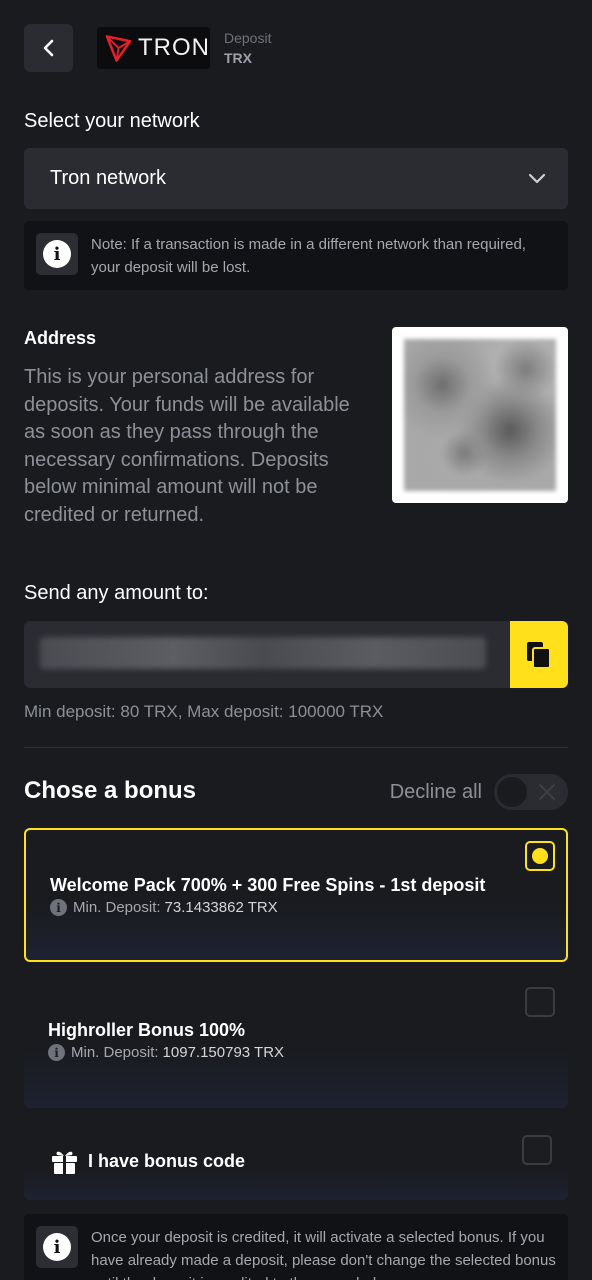 This screenshot has height=1280, width=592. Describe the element at coordinates (248, 38) in the screenshot. I see `deposit-label: Deposit` at that location.